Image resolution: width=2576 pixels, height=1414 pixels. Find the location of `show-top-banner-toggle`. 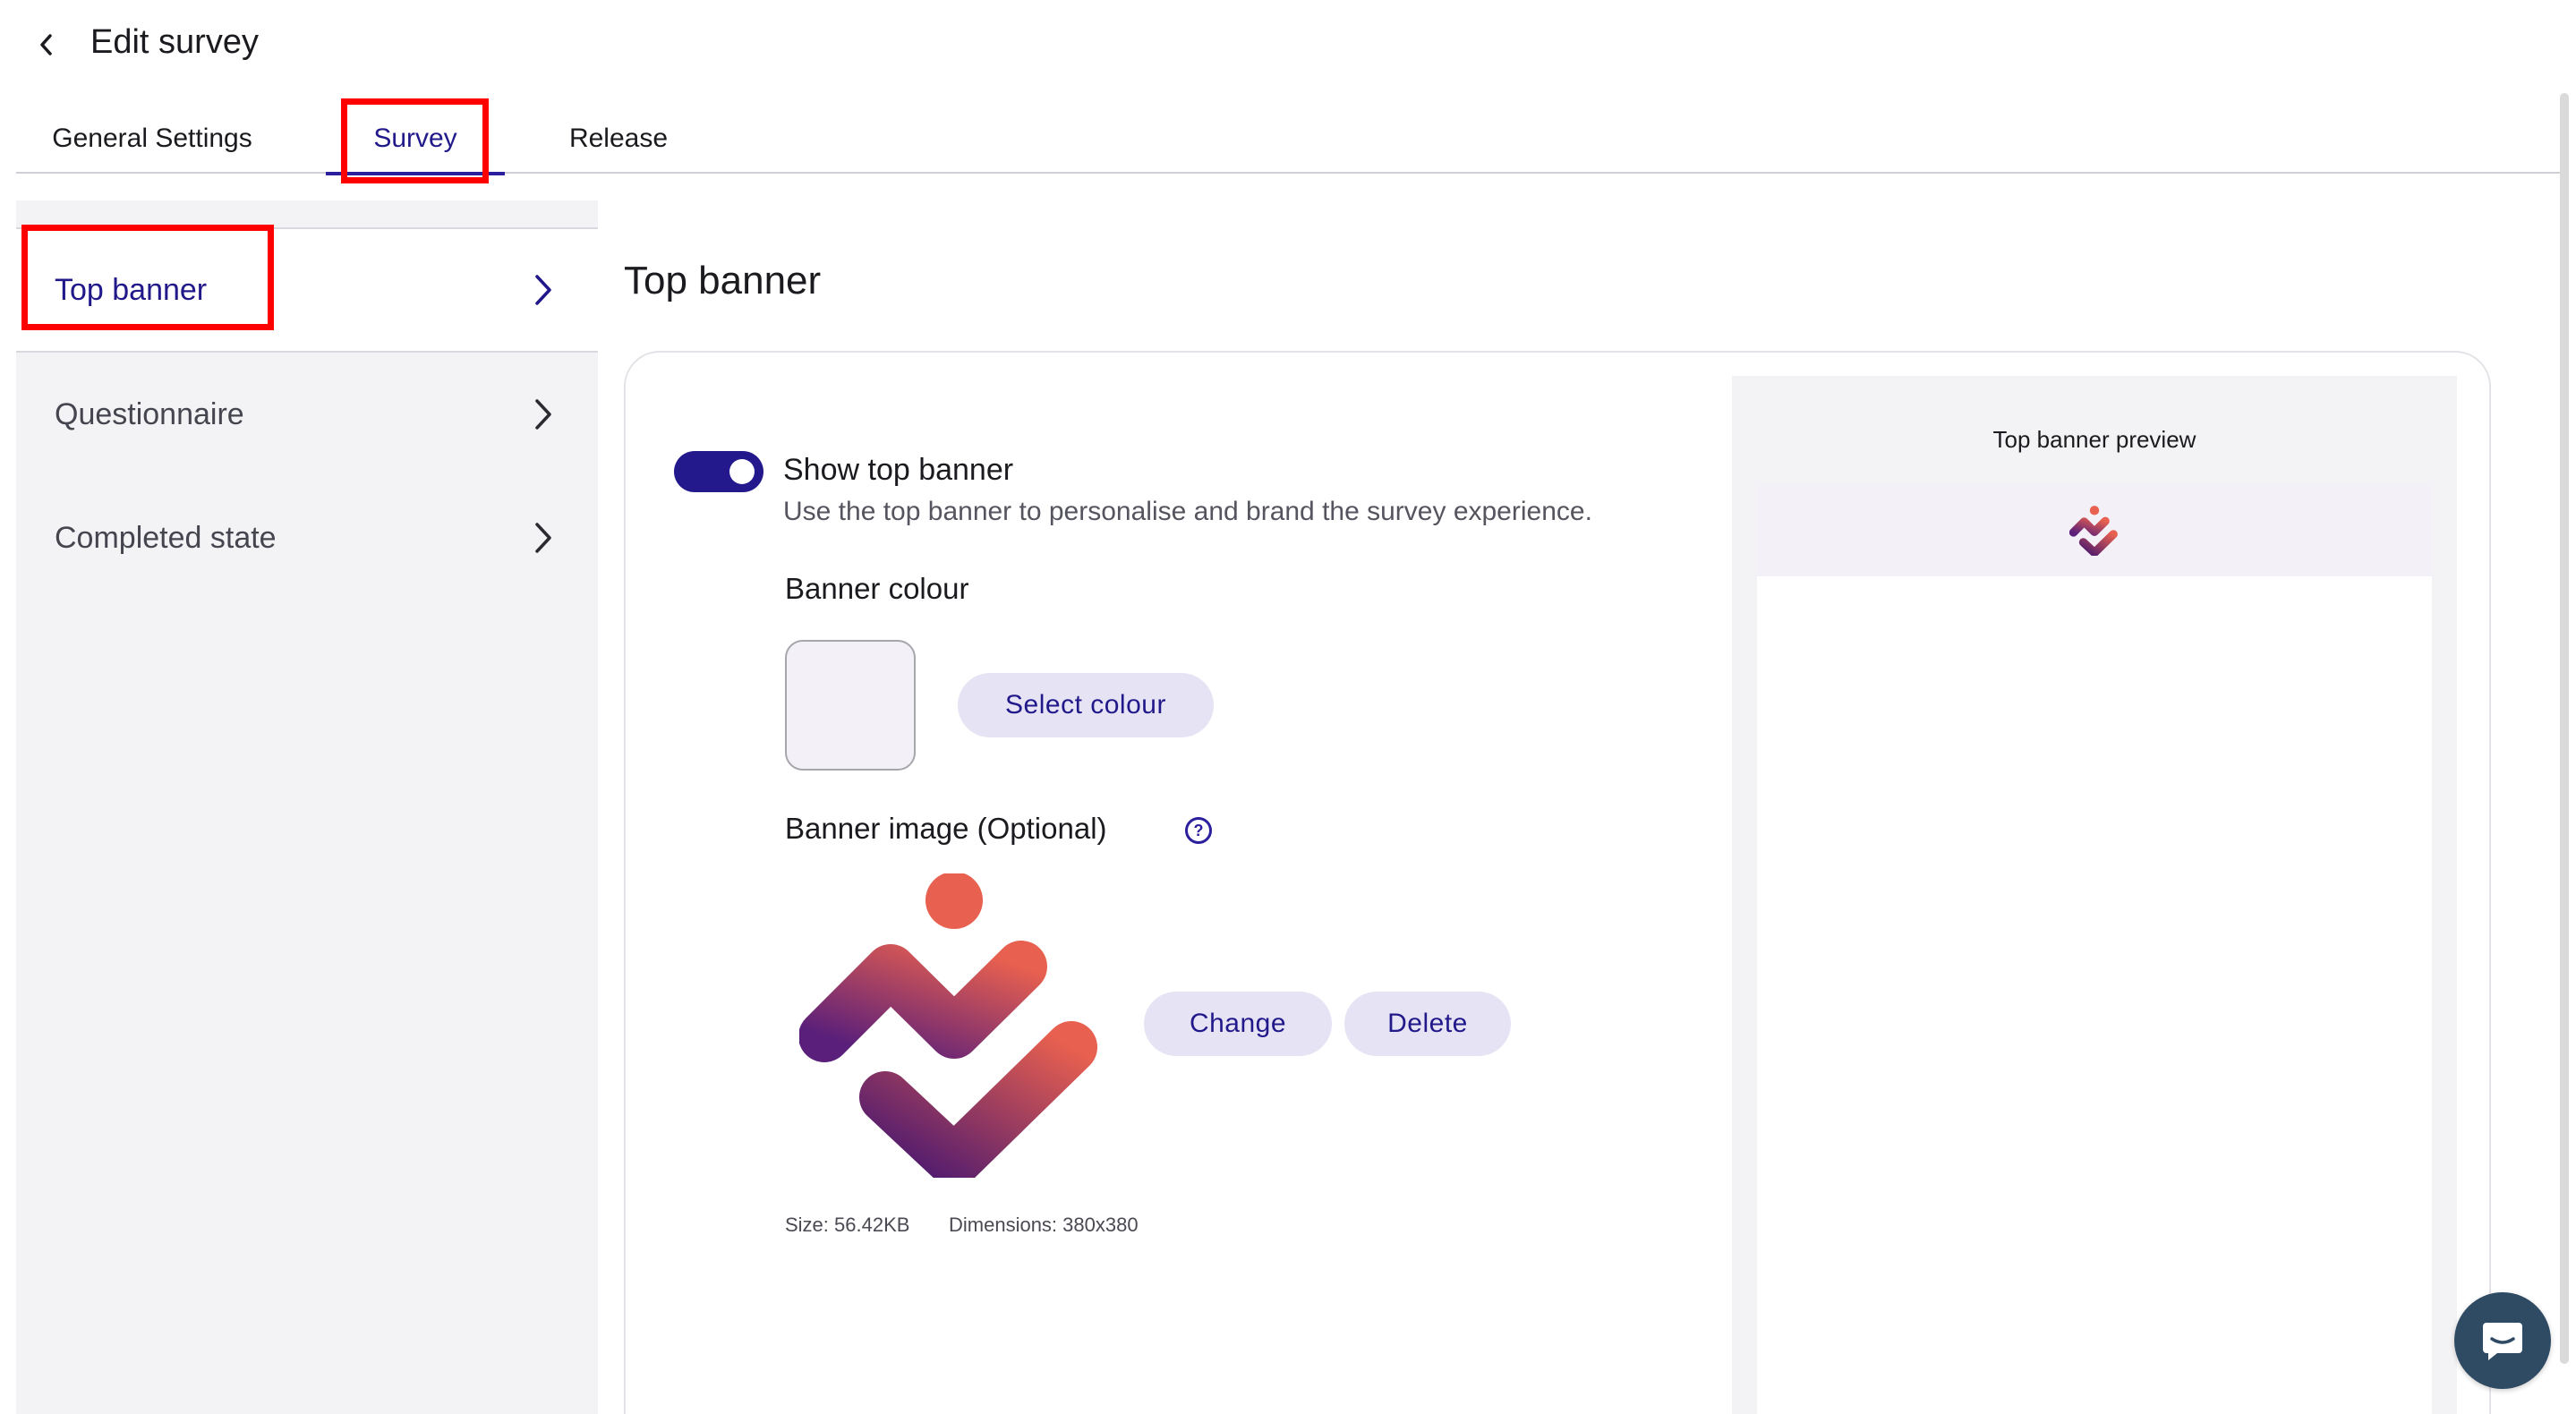

show-top-banner-toggle is located at coordinates (718, 471).